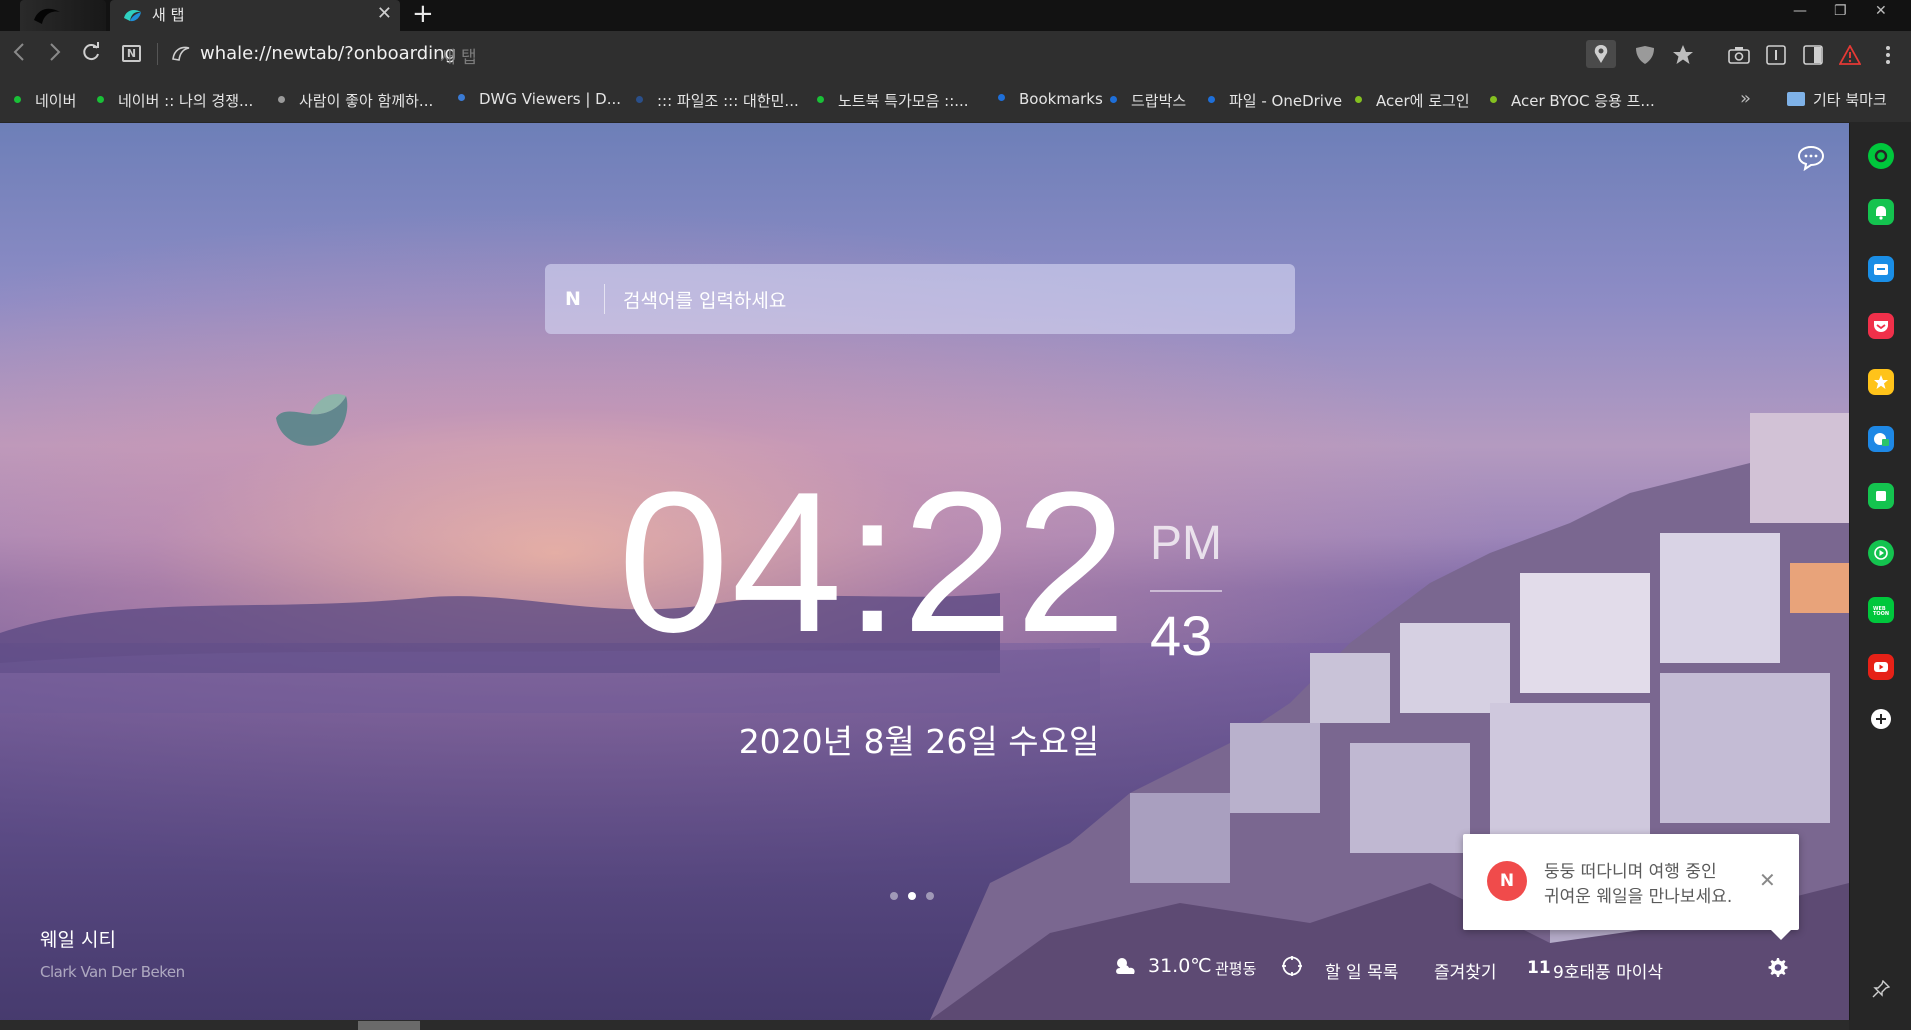 The width and height of the screenshot is (1911, 1030). Describe the element at coordinates (1881, 326) in the screenshot. I see `pocket-app-icon` at that location.